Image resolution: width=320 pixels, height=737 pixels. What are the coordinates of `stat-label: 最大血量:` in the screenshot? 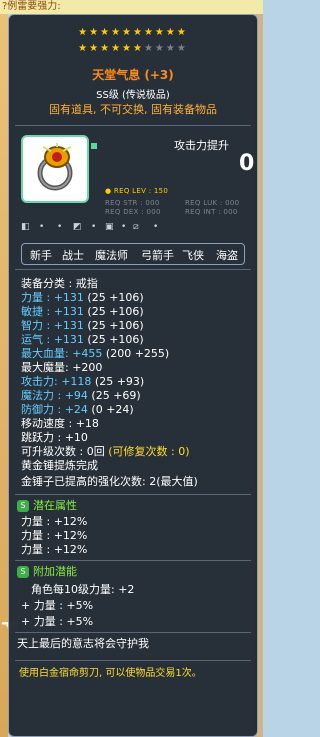 It's located at (47, 353).